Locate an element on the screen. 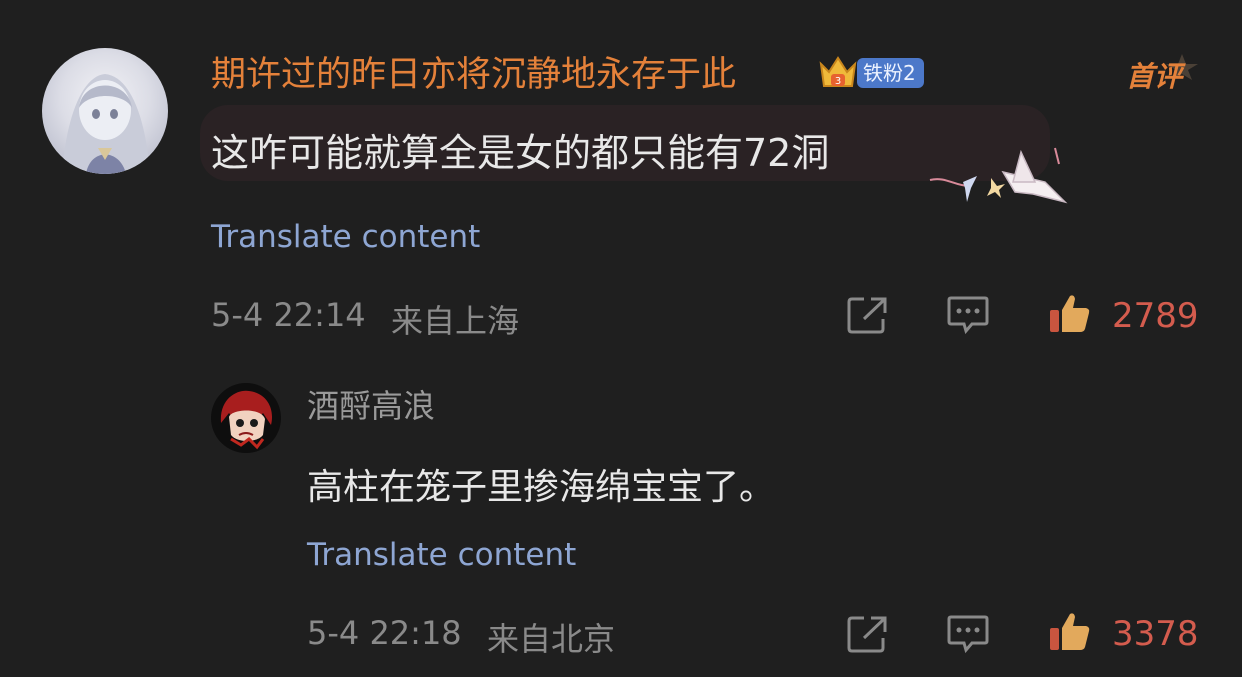  anime-girl-avatar-icon is located at coordinates (106, 124).